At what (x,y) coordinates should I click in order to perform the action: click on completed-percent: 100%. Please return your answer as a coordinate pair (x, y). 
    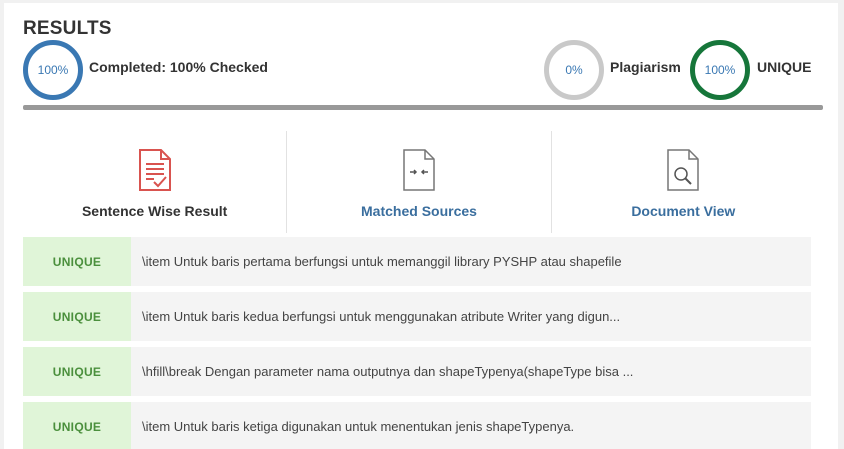
    Looking at the image, I should click on (53, 70).